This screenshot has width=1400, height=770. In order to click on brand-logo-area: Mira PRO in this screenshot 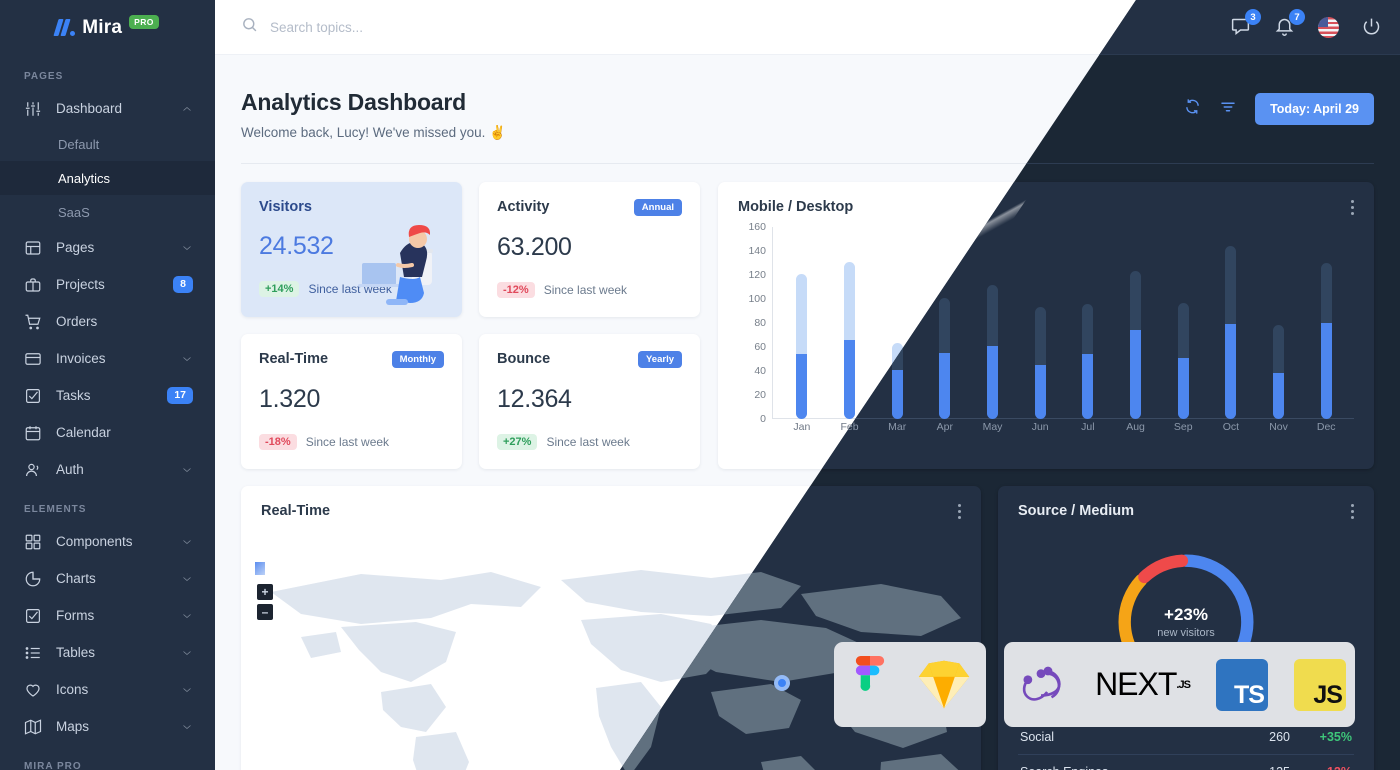, I will do `click(107, 27)`.